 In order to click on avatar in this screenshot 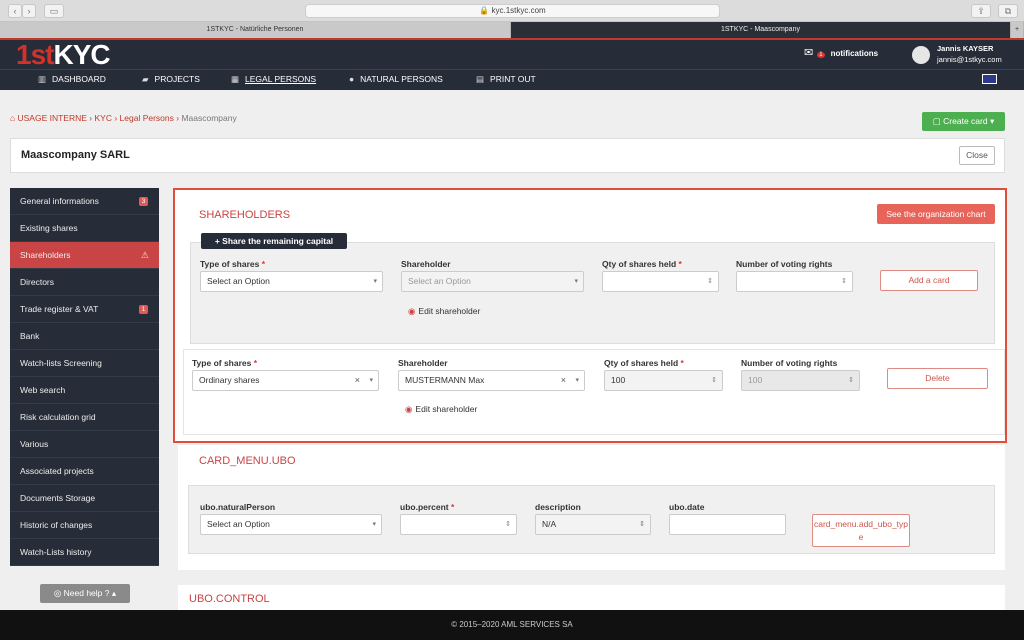, I will do `click(921, 55)`.